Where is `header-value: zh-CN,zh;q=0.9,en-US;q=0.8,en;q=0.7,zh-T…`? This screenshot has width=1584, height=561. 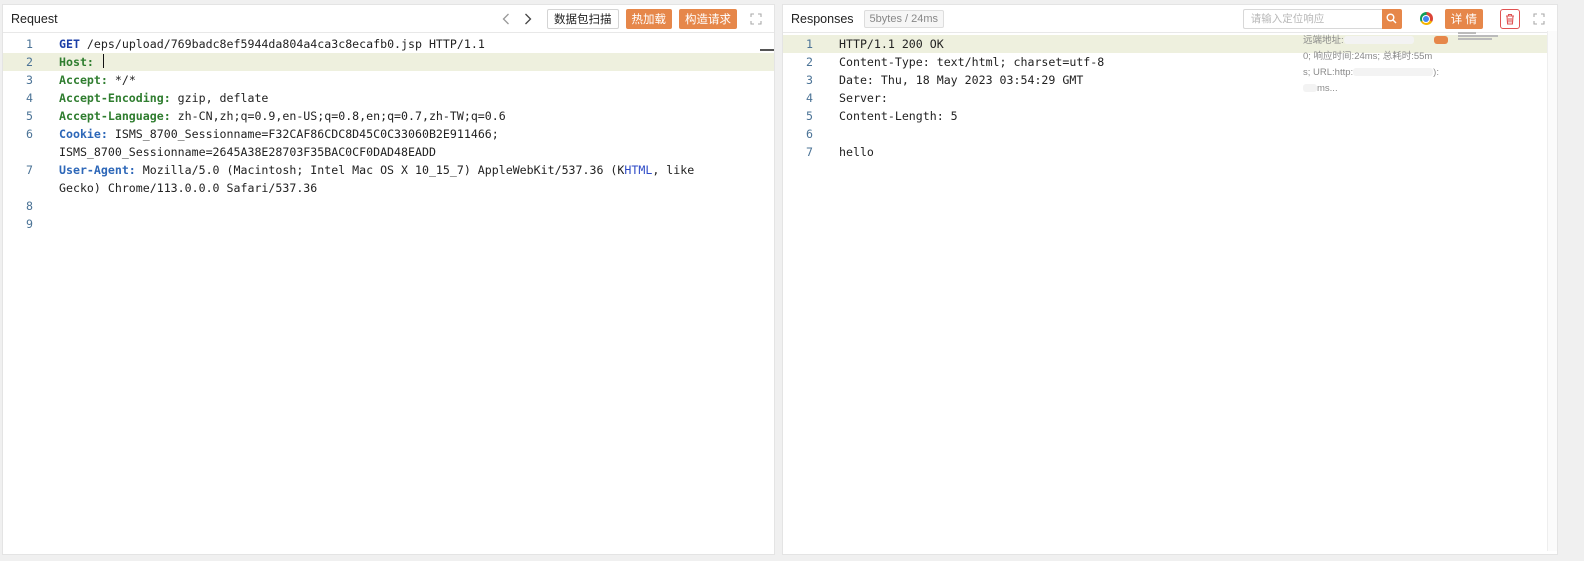 header-value: zh-CN,zh;q=0.9,en-US;q=0.8,en;q=0.7,zh-T… is located at coordinates (338, 116).